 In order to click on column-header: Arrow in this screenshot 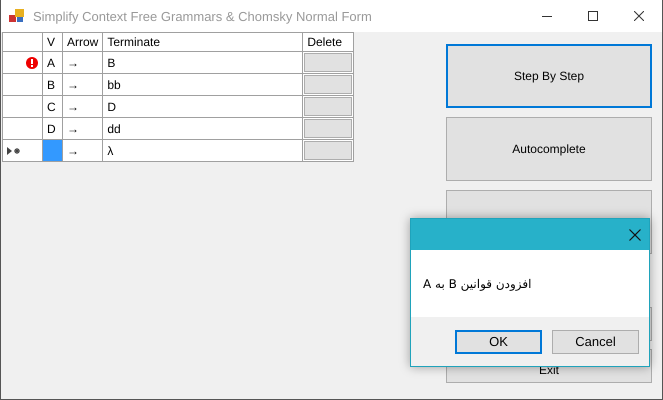, I will do `click(82, 42)`.